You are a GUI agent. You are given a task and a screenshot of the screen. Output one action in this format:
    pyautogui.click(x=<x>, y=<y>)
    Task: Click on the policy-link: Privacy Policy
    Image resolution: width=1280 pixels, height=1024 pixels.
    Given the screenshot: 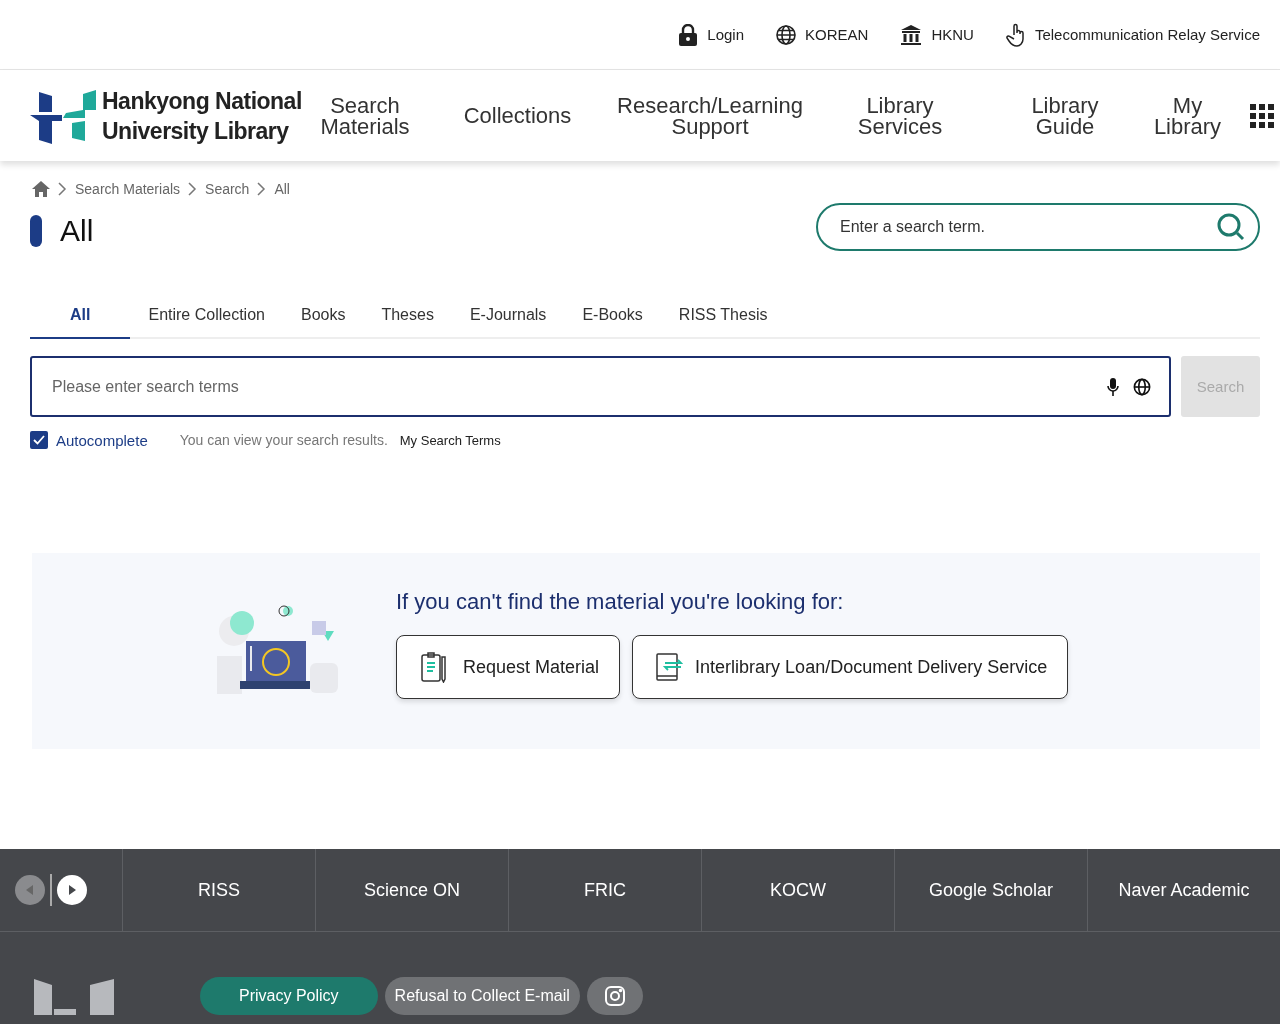 What is the action you would take?
    pyautogui.click(x=289, y=996)
    